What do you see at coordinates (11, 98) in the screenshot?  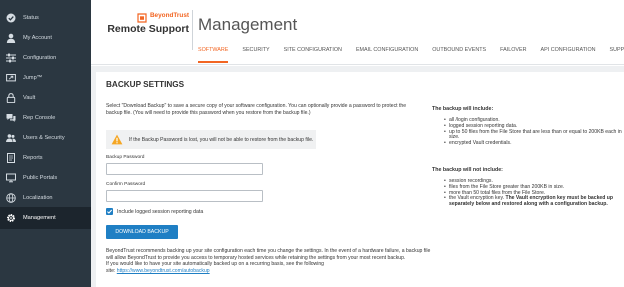 I see `vault-lock-icon` at bounding box center [11, 98].